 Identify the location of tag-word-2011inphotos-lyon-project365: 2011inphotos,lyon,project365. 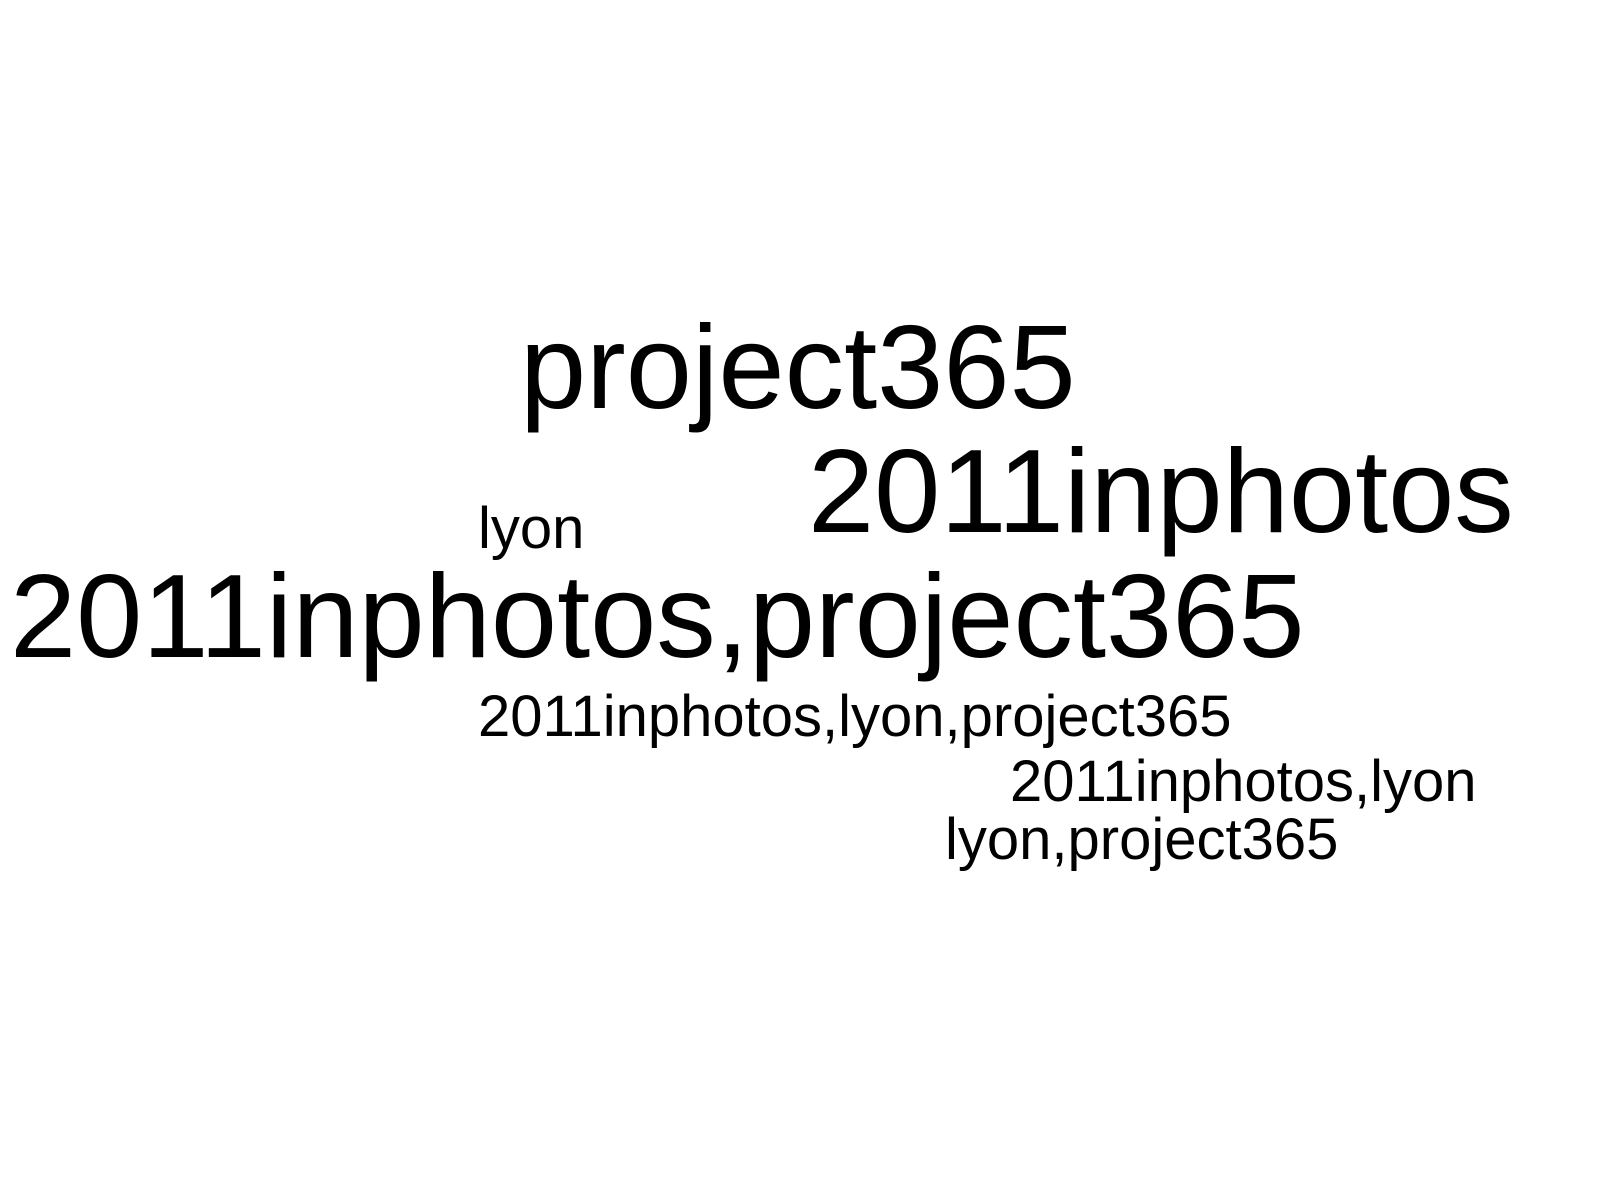
(855, 716).